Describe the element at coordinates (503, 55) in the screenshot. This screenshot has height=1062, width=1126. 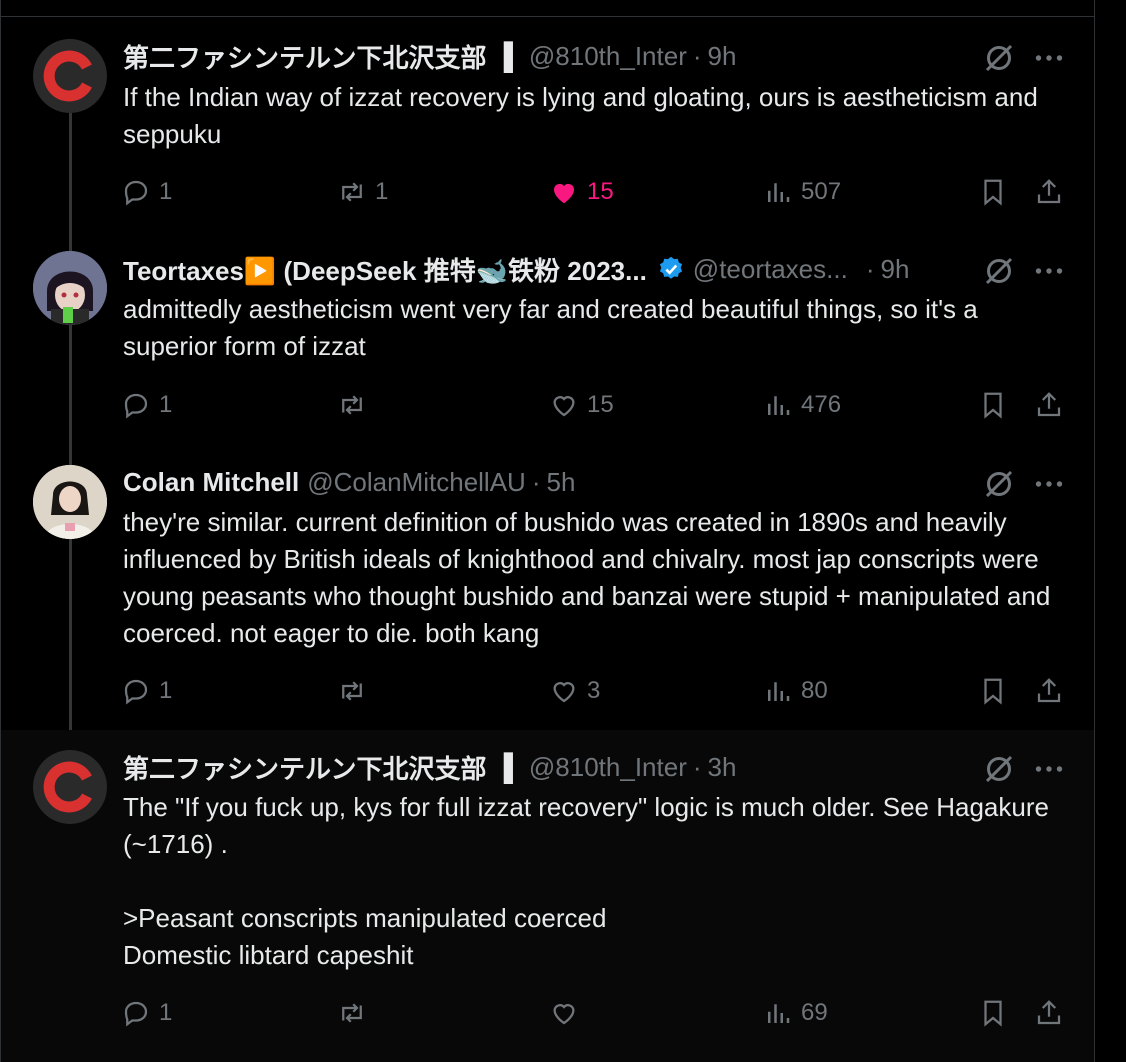
I see `flag-icon: ▐` at that location.